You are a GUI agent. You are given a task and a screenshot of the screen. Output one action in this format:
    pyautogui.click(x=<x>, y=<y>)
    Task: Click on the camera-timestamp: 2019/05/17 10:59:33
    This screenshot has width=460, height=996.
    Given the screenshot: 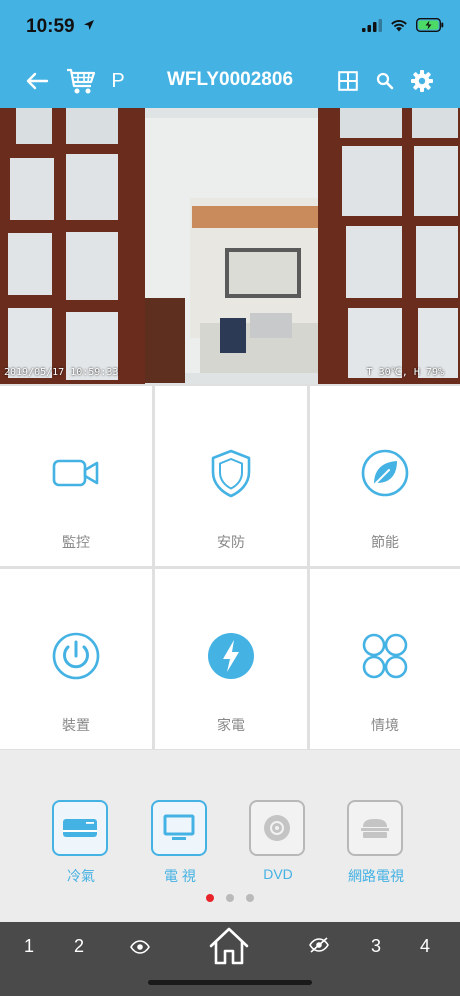 What is the action you would take?
    pyautogui.click(x=61, y=372)
    